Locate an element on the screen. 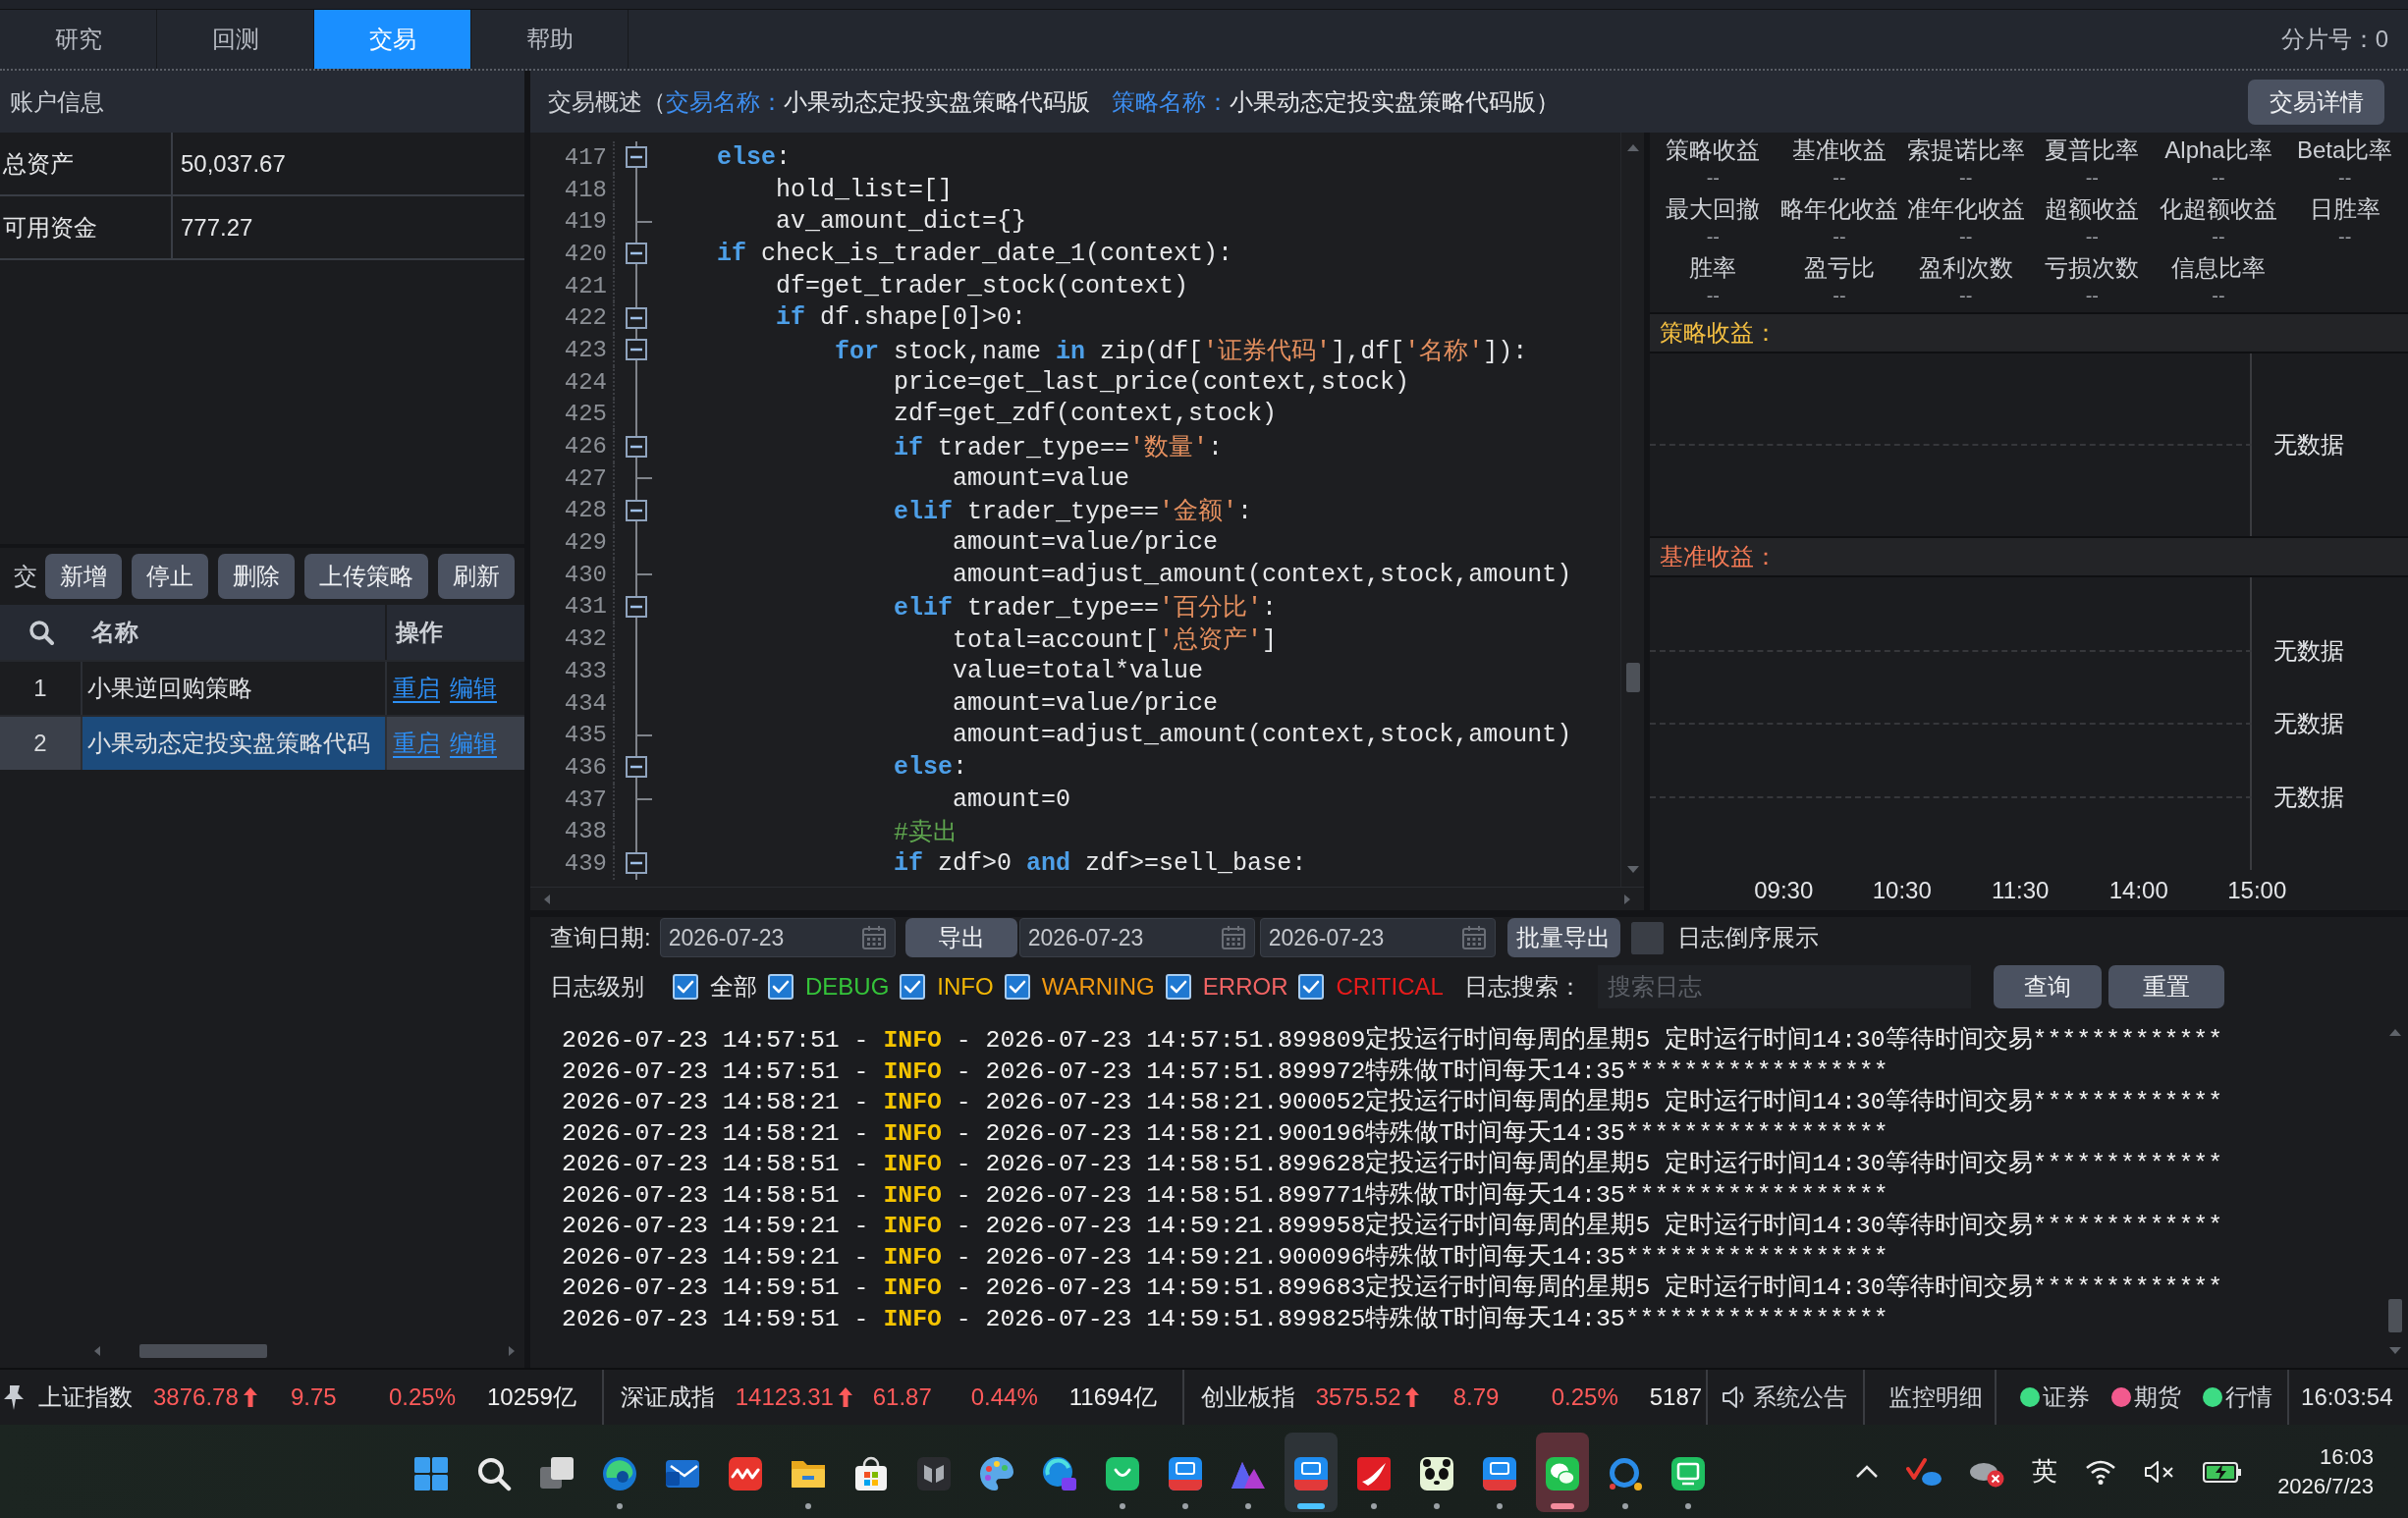 The height and width of the screenshot is (1518, 2408). wifi-icon is located at coordinates (2101, 1472).